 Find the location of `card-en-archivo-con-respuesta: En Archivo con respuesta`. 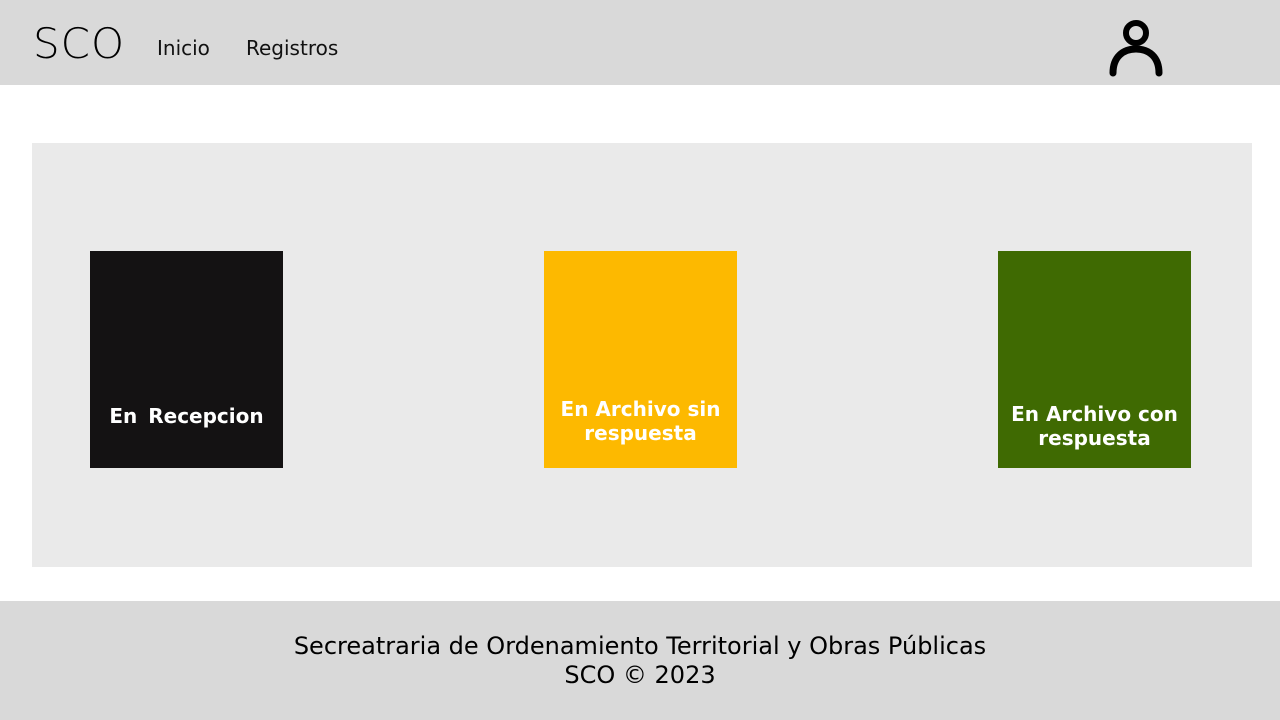

card-en-archivo-con-respuesta: En Archivo con respuesta is located at coordinates (1094, 359).